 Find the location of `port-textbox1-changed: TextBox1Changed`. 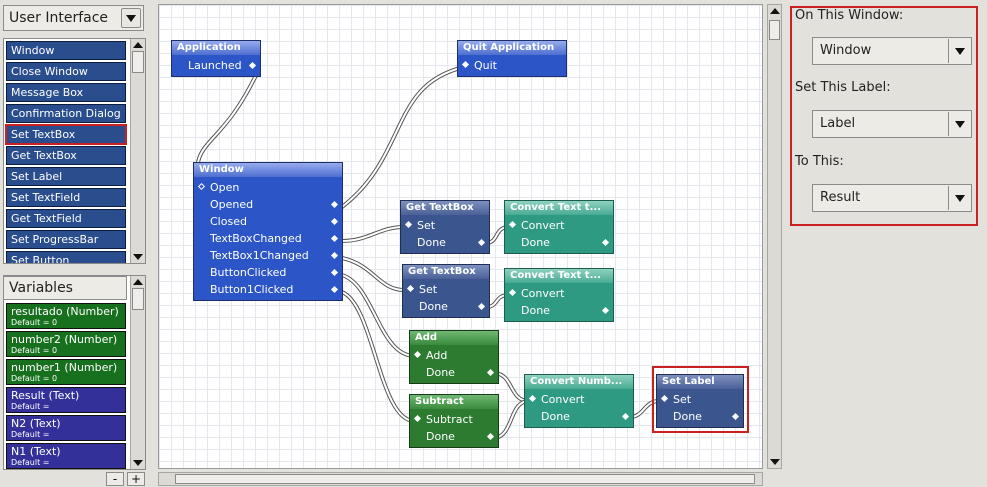

port-textbox1-changed: TextBox1Changed is located at coordinates (268, 255).